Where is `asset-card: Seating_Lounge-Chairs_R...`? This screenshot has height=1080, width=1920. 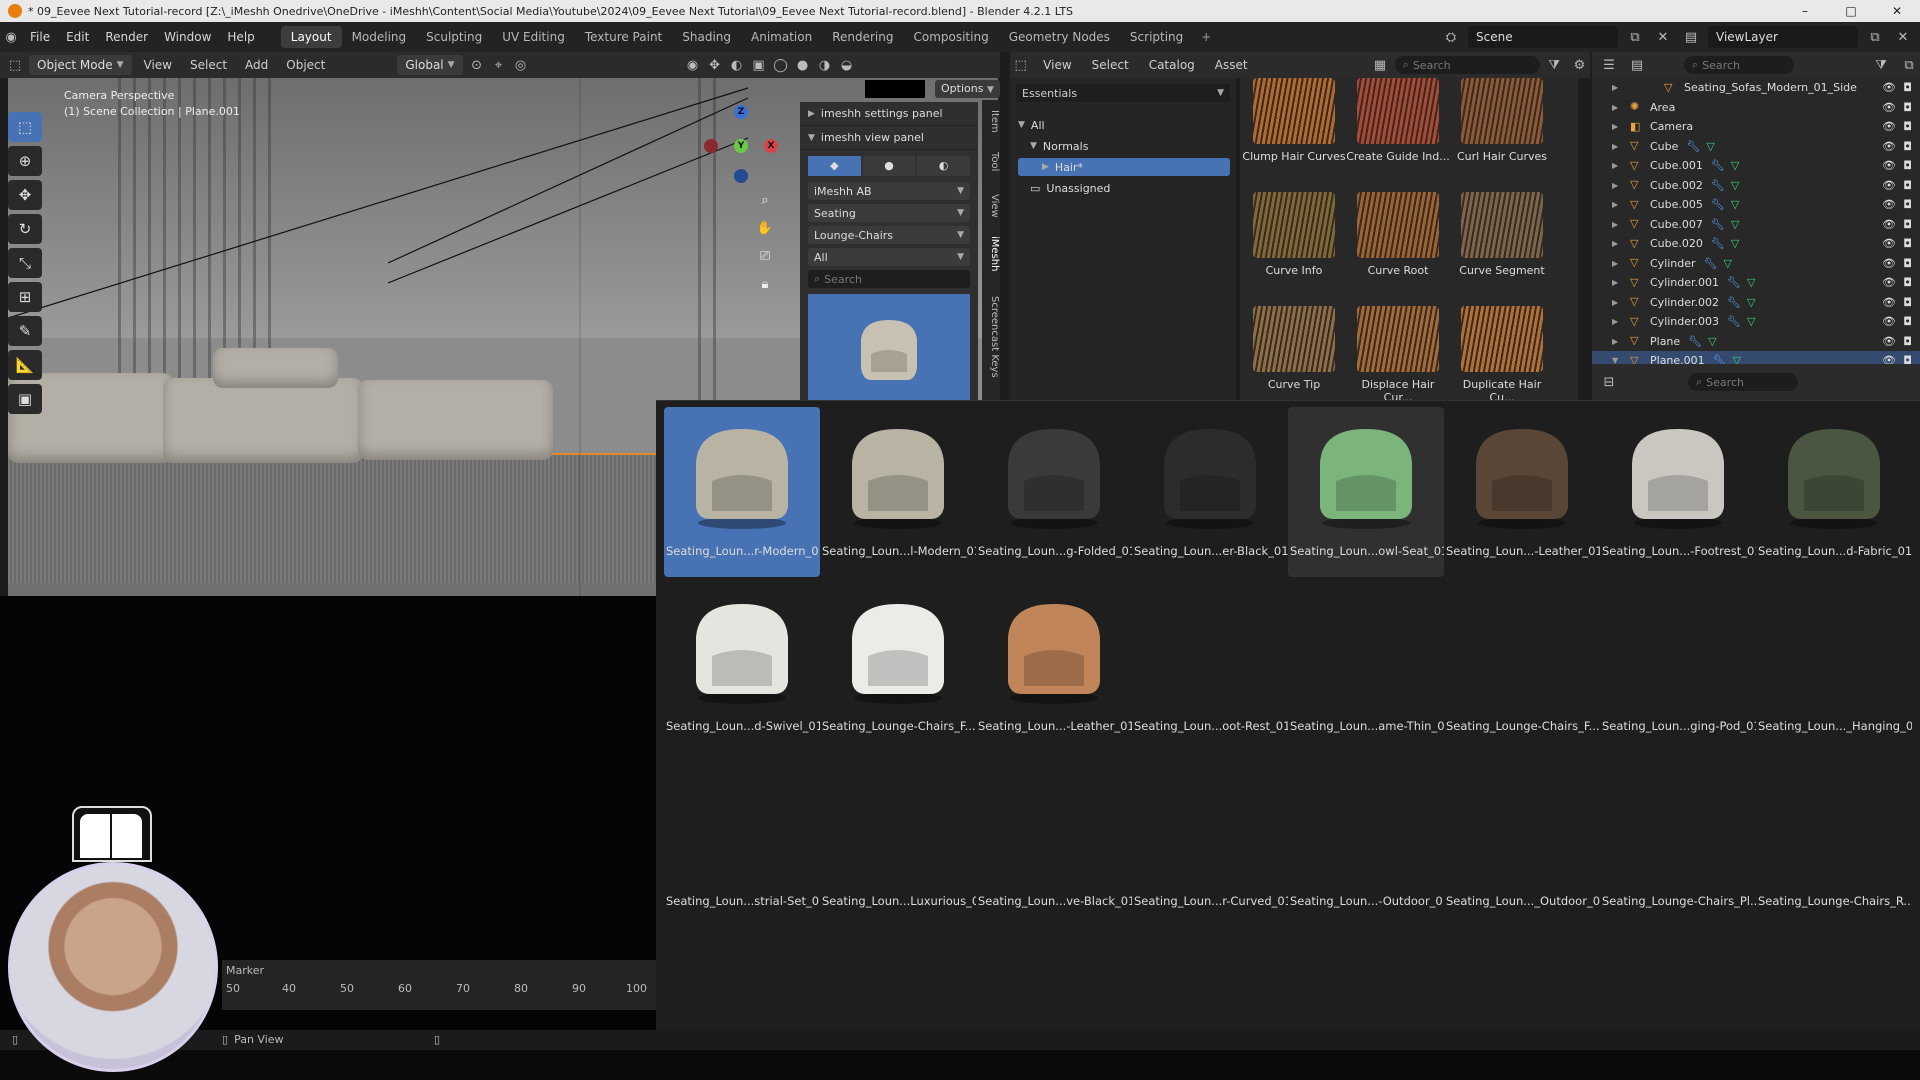
asset-card: Seating_Lounge-Chairs_R... is located at coordinates (1834, 842).